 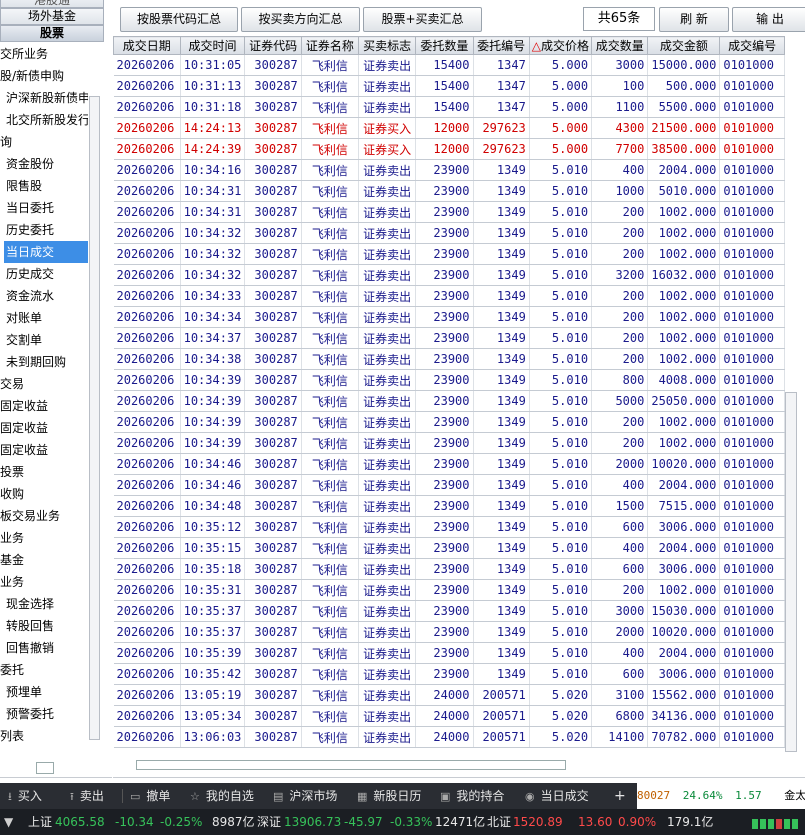 What do you see at coordinates (501, 45) in the screenshot?
I see `column-header: 委托编号` at bounding box center [501, 45].